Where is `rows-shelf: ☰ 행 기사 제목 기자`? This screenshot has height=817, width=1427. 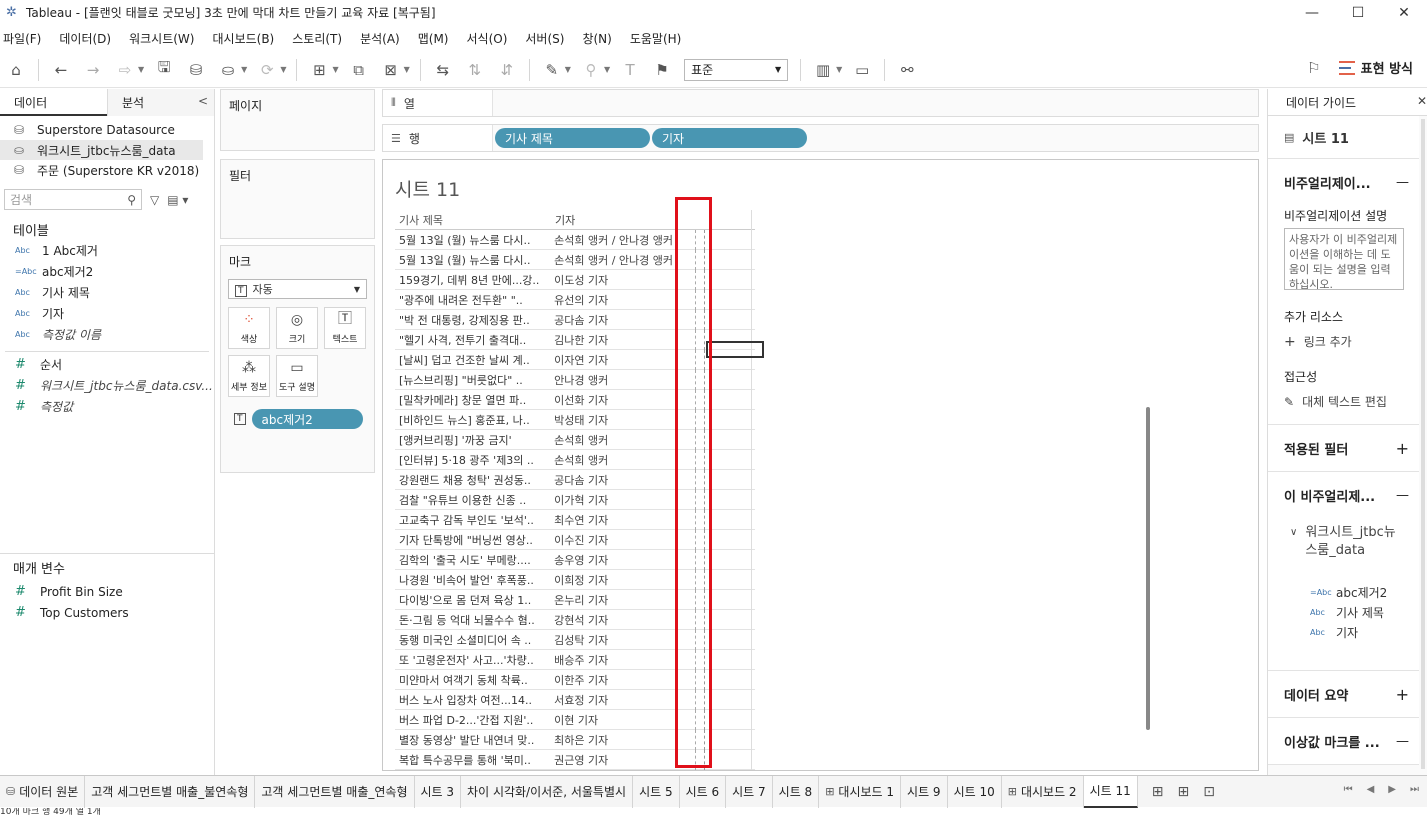 rows-shelf: ☰ 행 기사 제목 기자 is located at coordinates (820, 138).